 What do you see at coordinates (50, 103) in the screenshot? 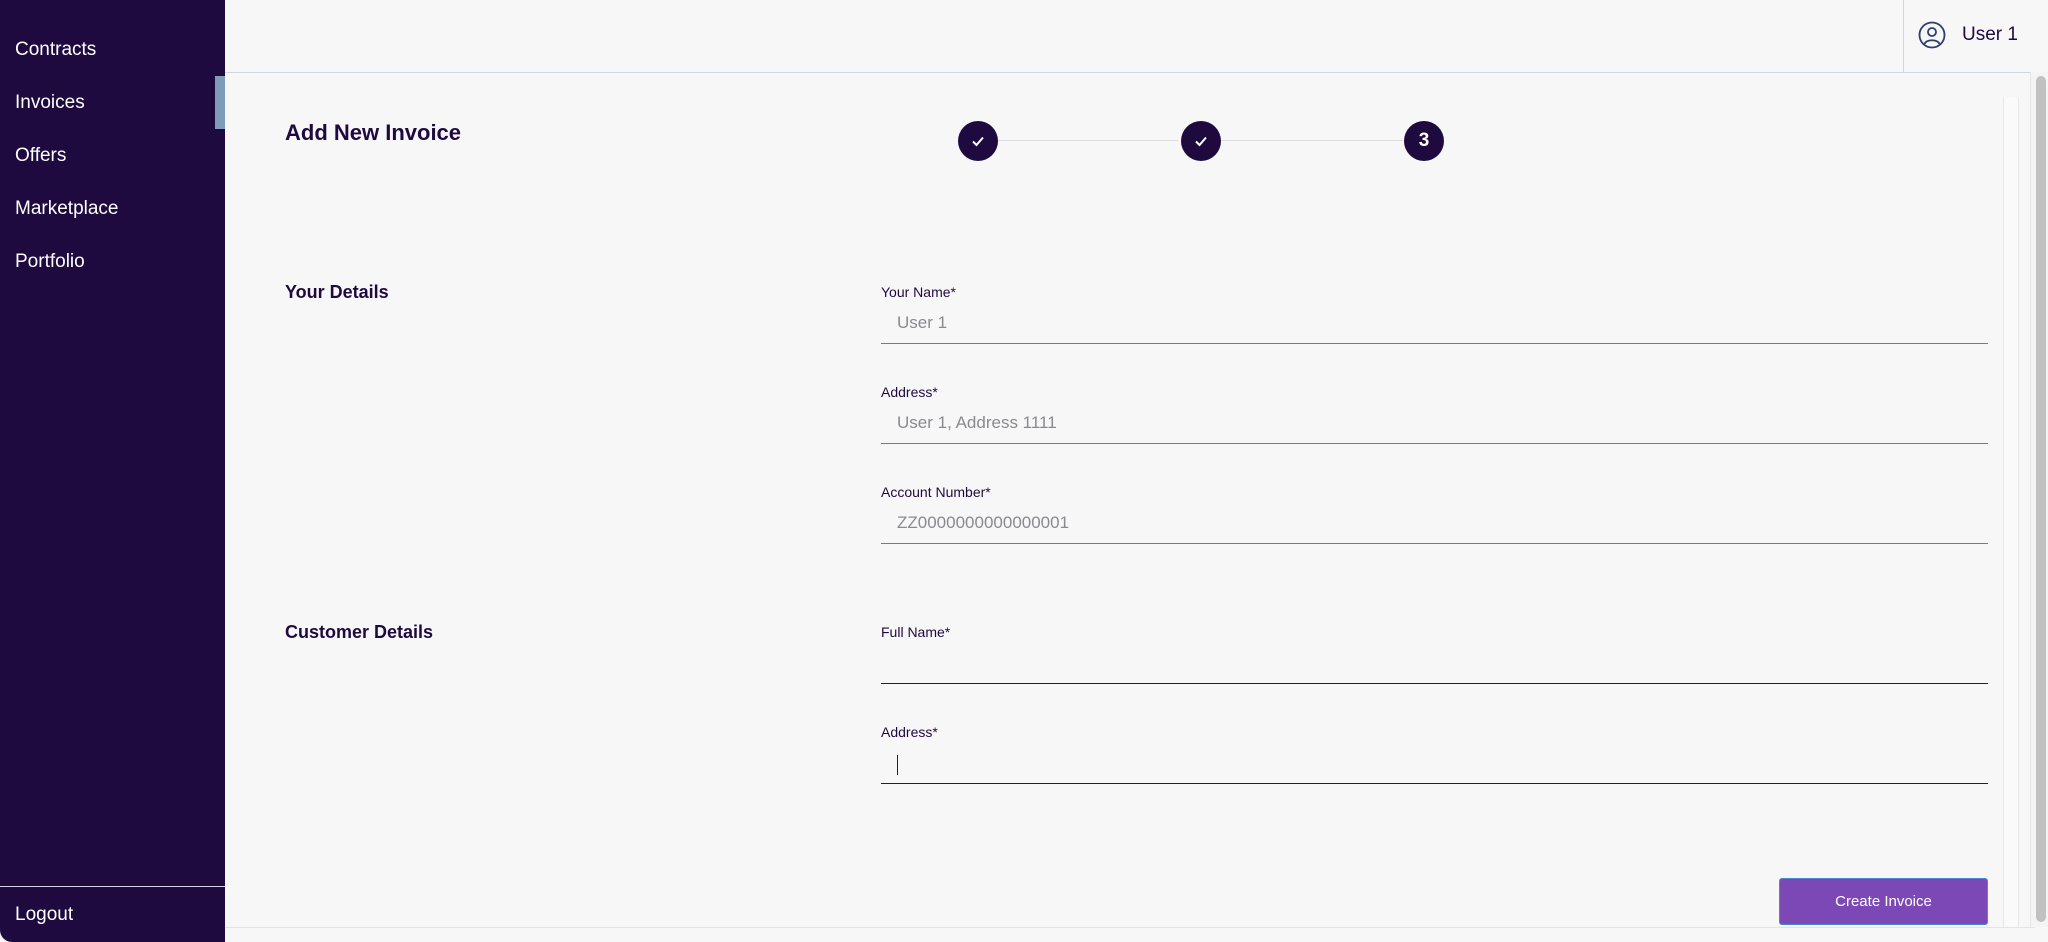
I see `sidebar-item-invoices: Invoices` at bounding box center [50, 103].